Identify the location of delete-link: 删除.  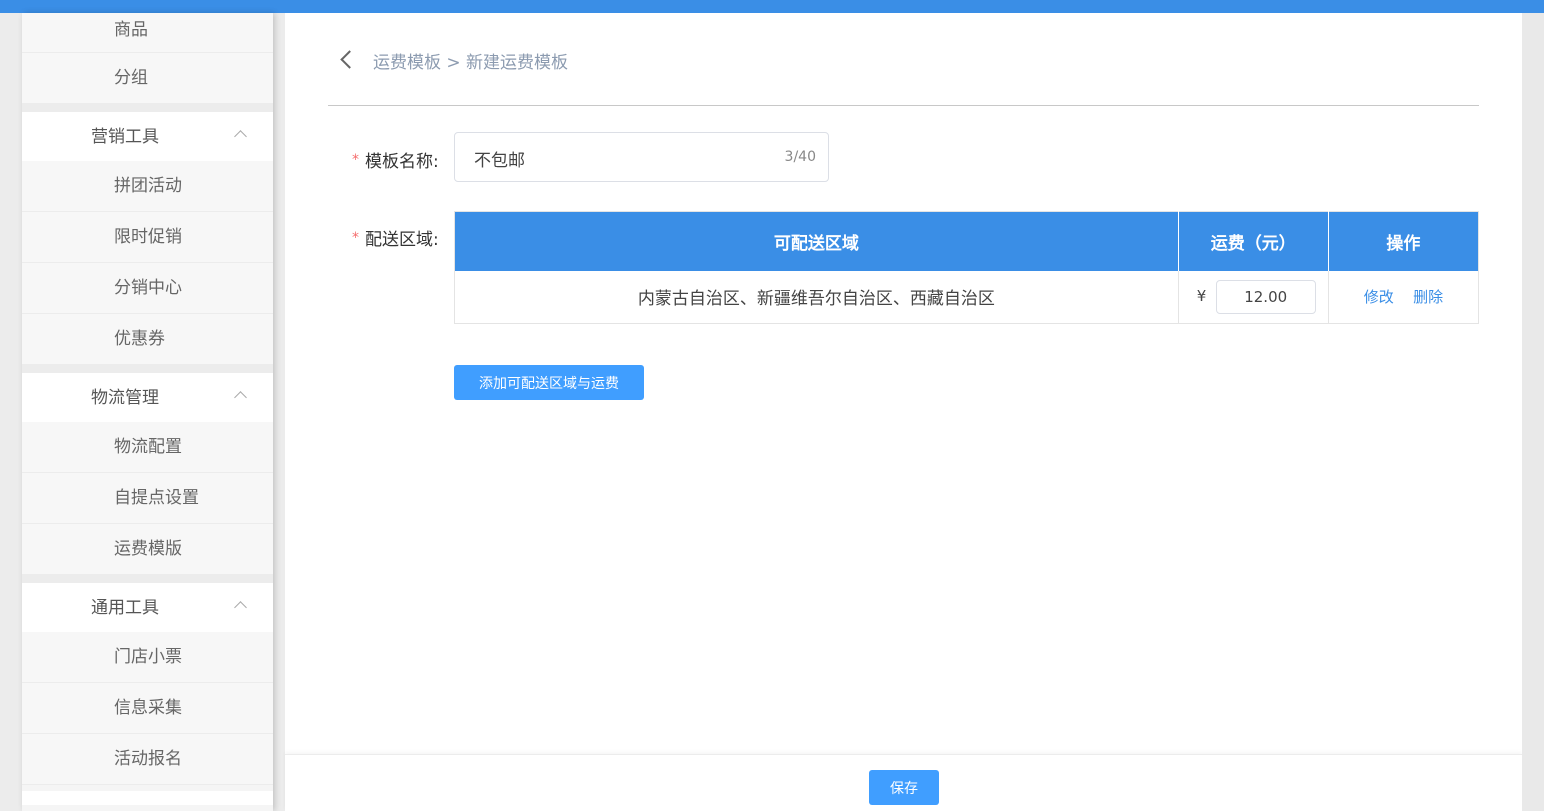
(1428, 297).